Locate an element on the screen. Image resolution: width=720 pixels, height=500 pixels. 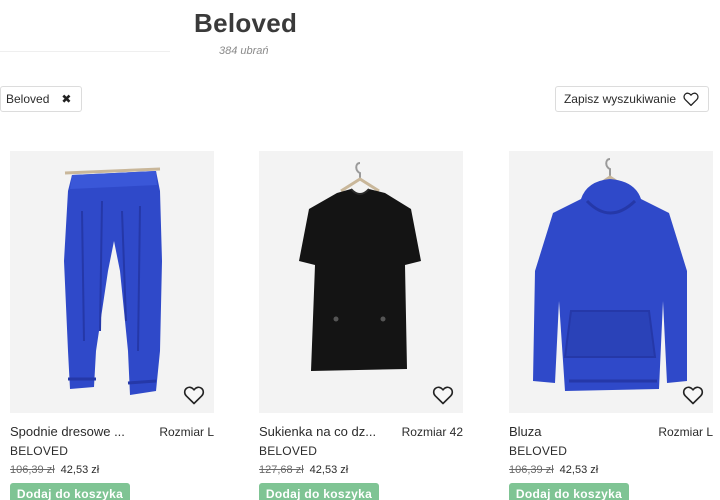
old-price: 127,68 zł is located at coordinates (281, 470).